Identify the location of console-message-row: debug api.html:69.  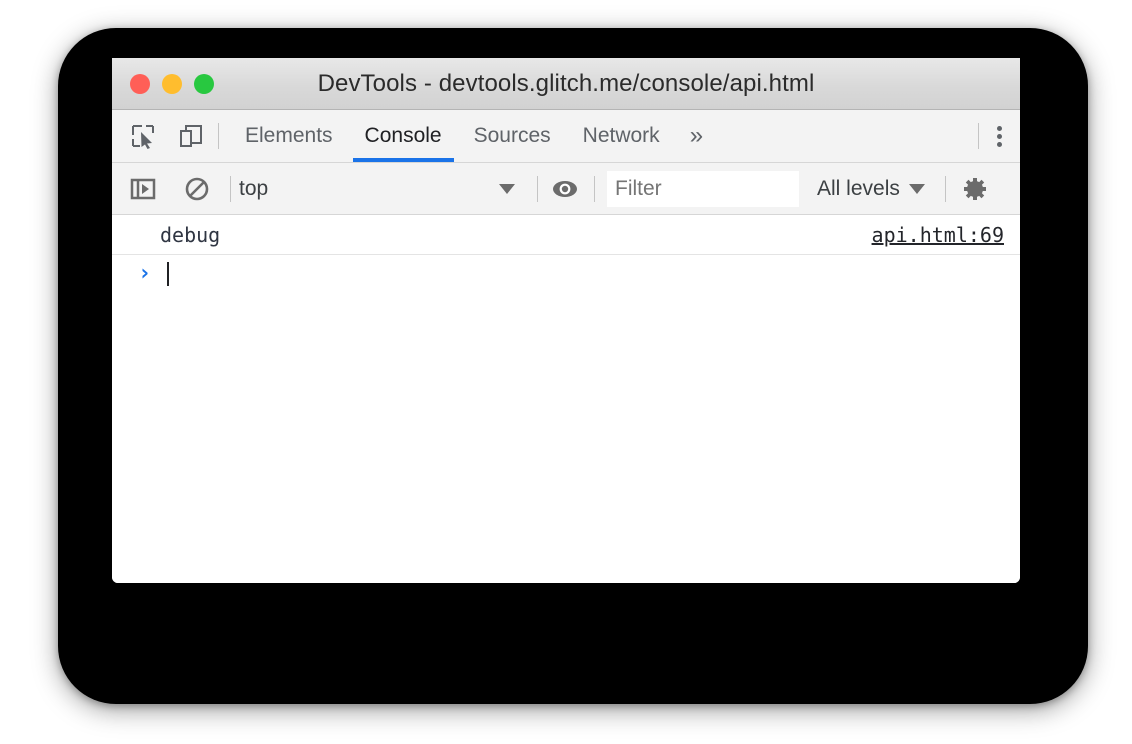
(566, 235).